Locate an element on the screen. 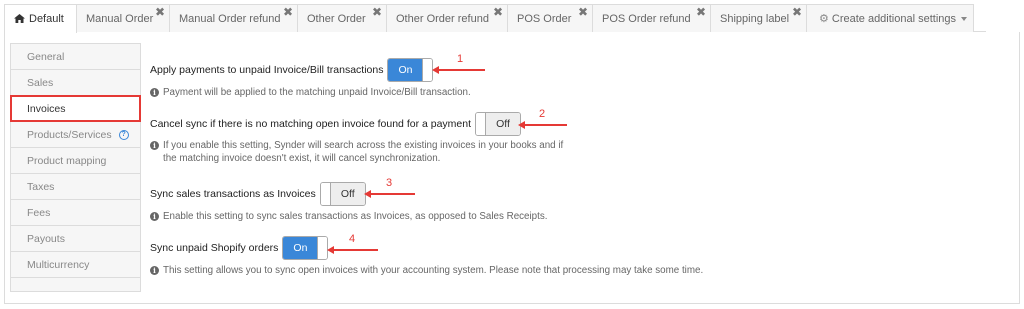 This screenshot has height=309, width=1024. tab-label: Other Order is located at coordinates (336, 18).